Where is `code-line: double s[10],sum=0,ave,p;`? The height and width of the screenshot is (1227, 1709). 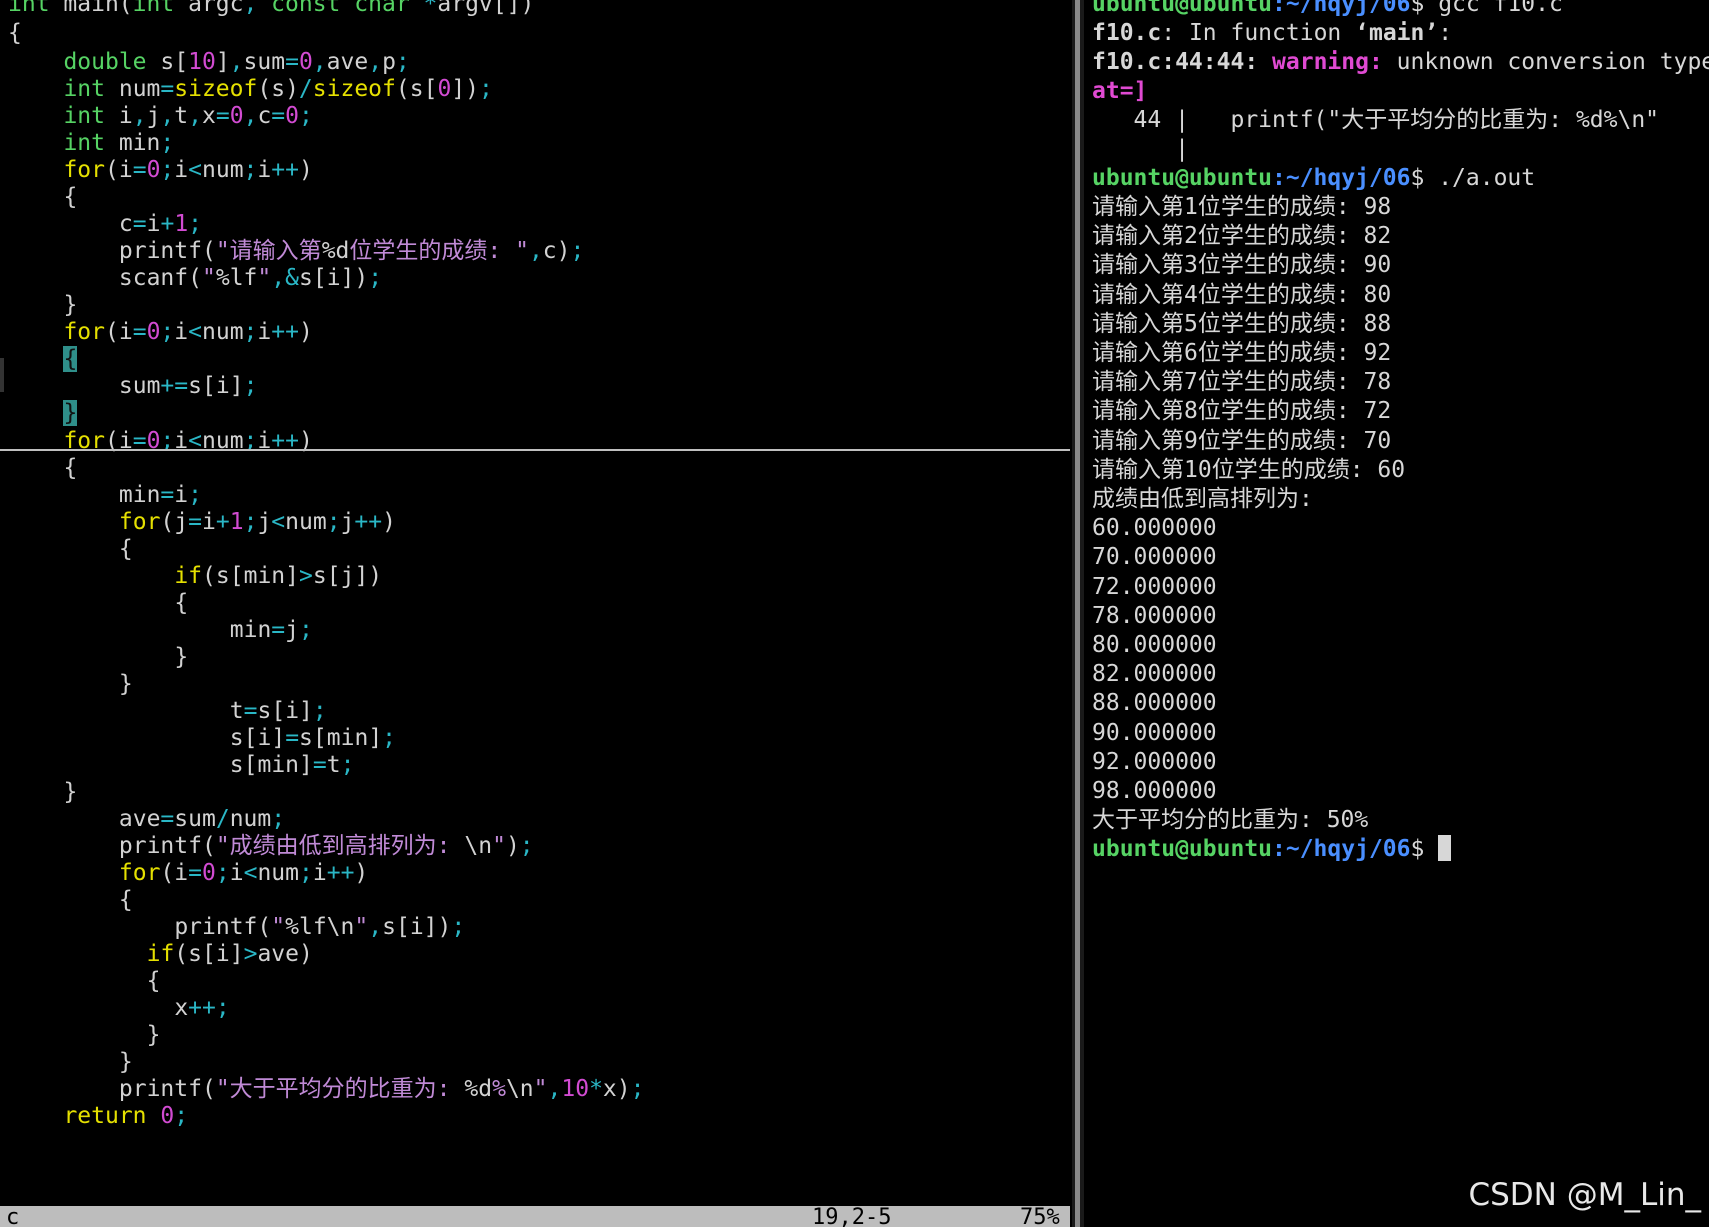 code-line: double s[10],sum=0,ave,p; is located at coordinates (208, 62).